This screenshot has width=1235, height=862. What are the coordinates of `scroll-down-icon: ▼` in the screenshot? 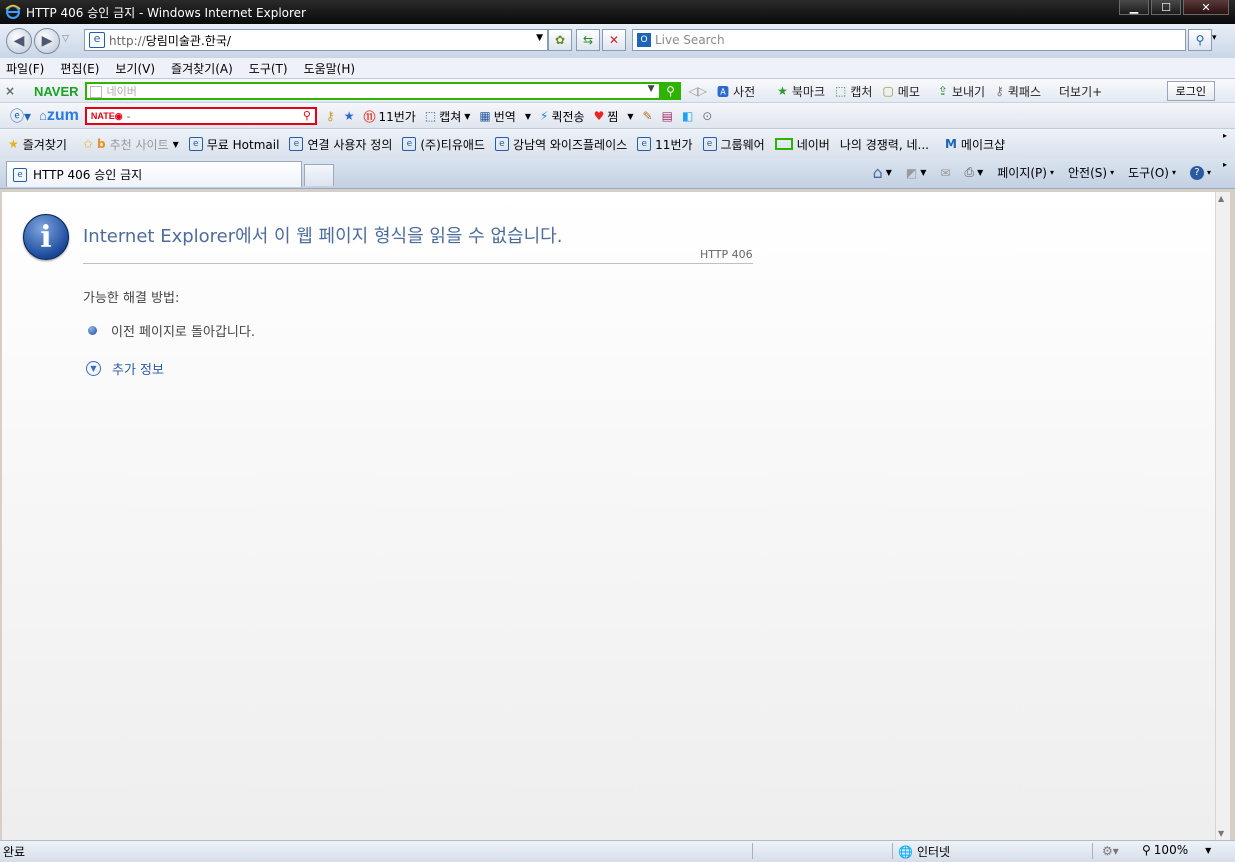 It's located at (1221, 833).